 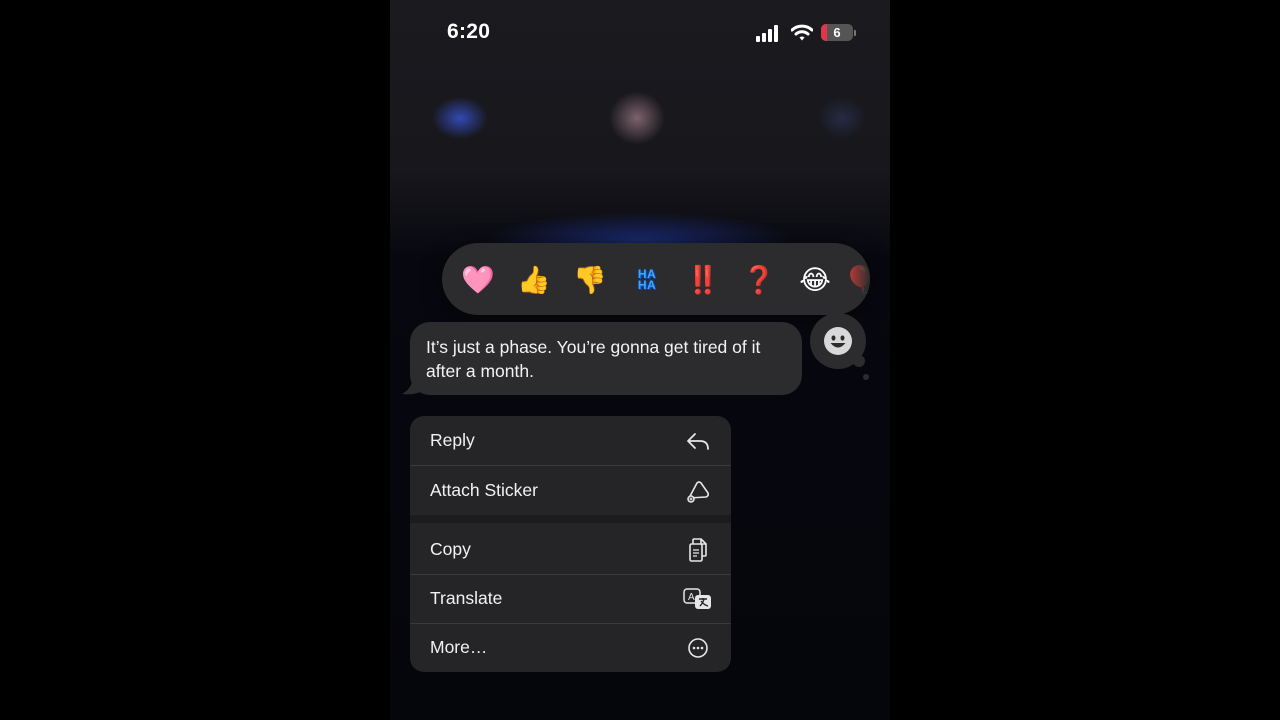 I want to click on reaction-question: ❓, so click(x=759, y=280).